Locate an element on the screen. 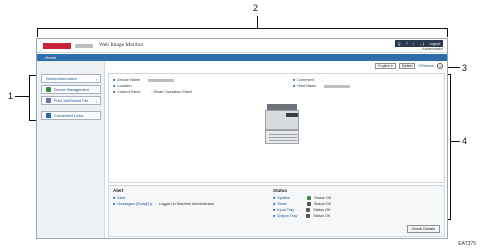 This screenshot has height=250, width=480. sidebar-item-status-information: Status/Information › is located at coordinates (71, 78).